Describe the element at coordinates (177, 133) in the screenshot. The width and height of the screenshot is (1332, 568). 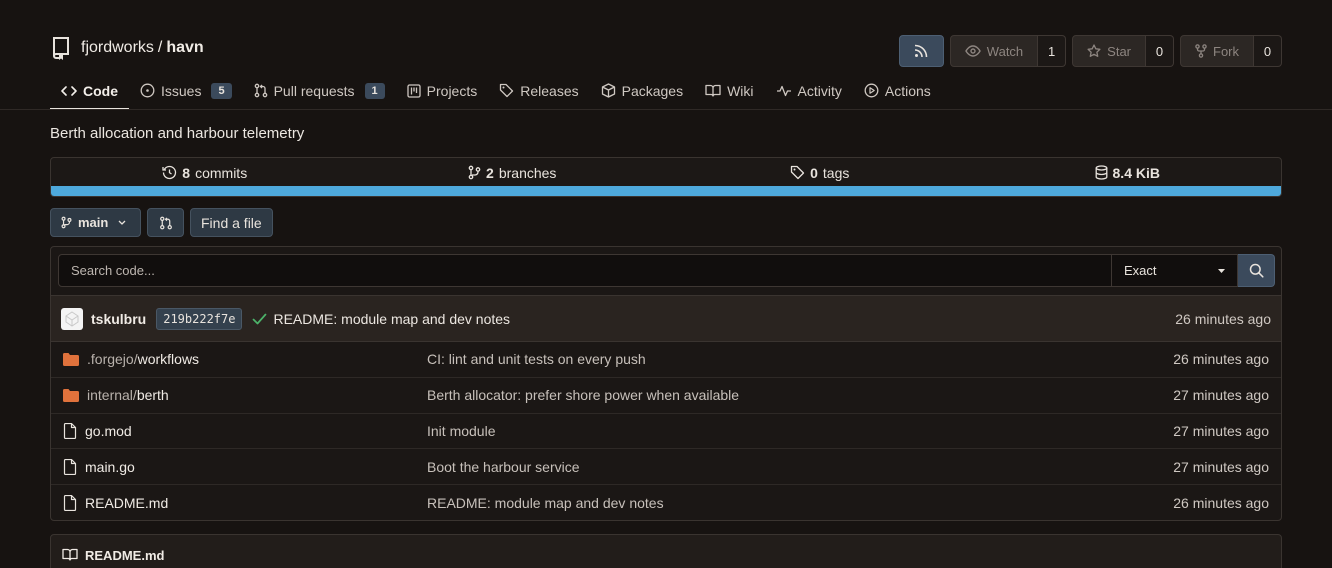
I see `repo-description: Berth allocation and harbour telemetry` at that location.